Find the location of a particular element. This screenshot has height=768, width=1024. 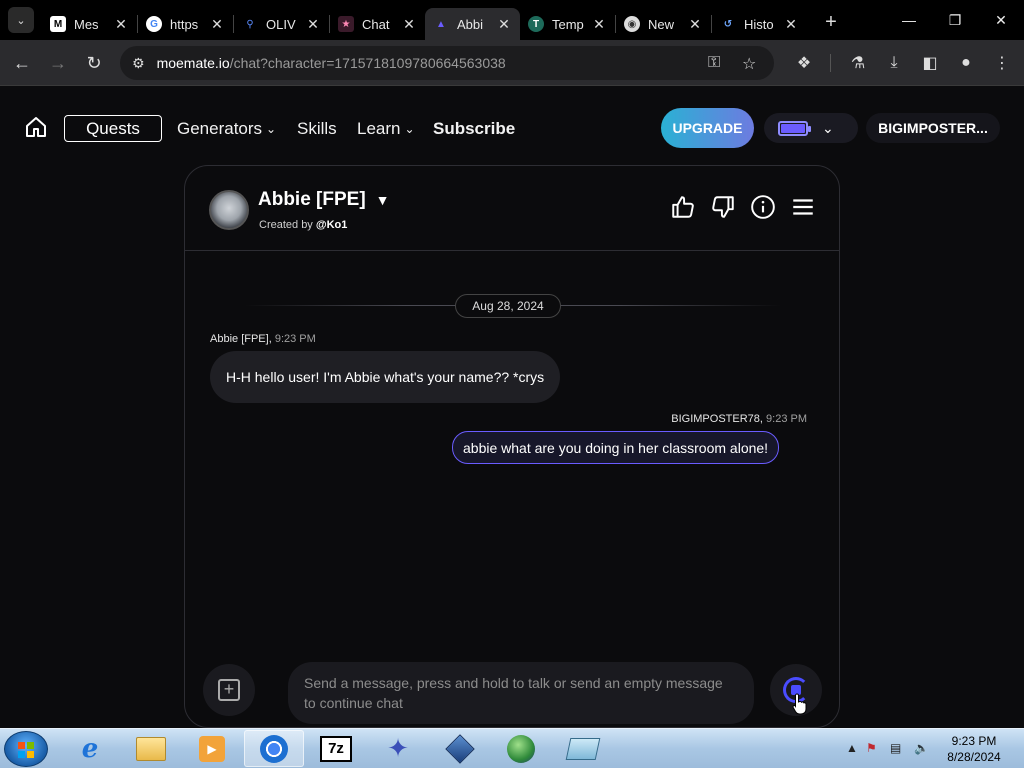

browser-tab: T Temp ✕ is located at coordinates (567, 24).